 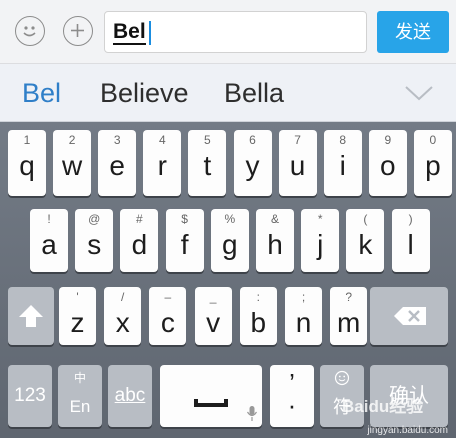 I want to click on key-a: ! a, so click(x=49, y=240).